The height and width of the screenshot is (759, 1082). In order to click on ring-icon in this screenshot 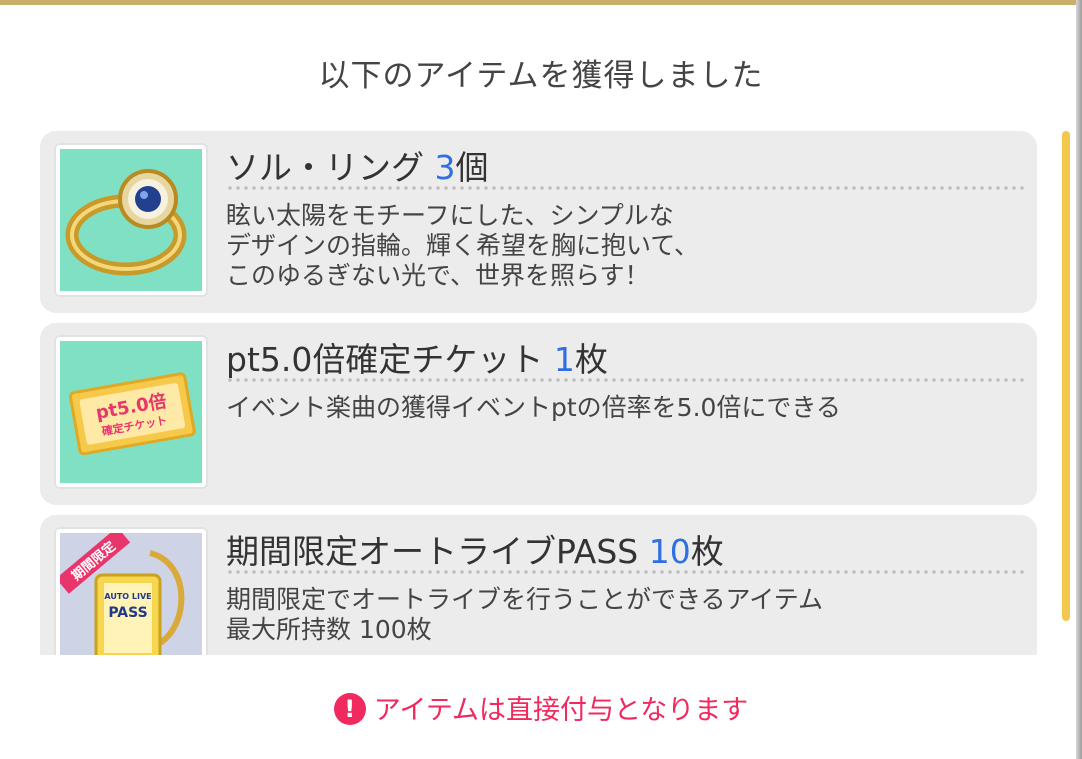, I will do `click(126, 222)`.